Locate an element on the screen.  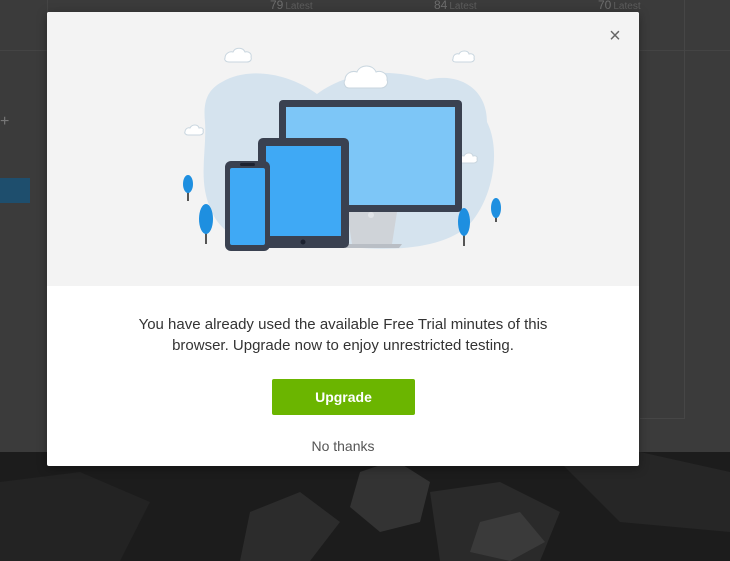
upgrade-button: Upgrade is located at coordinates (343, 397).